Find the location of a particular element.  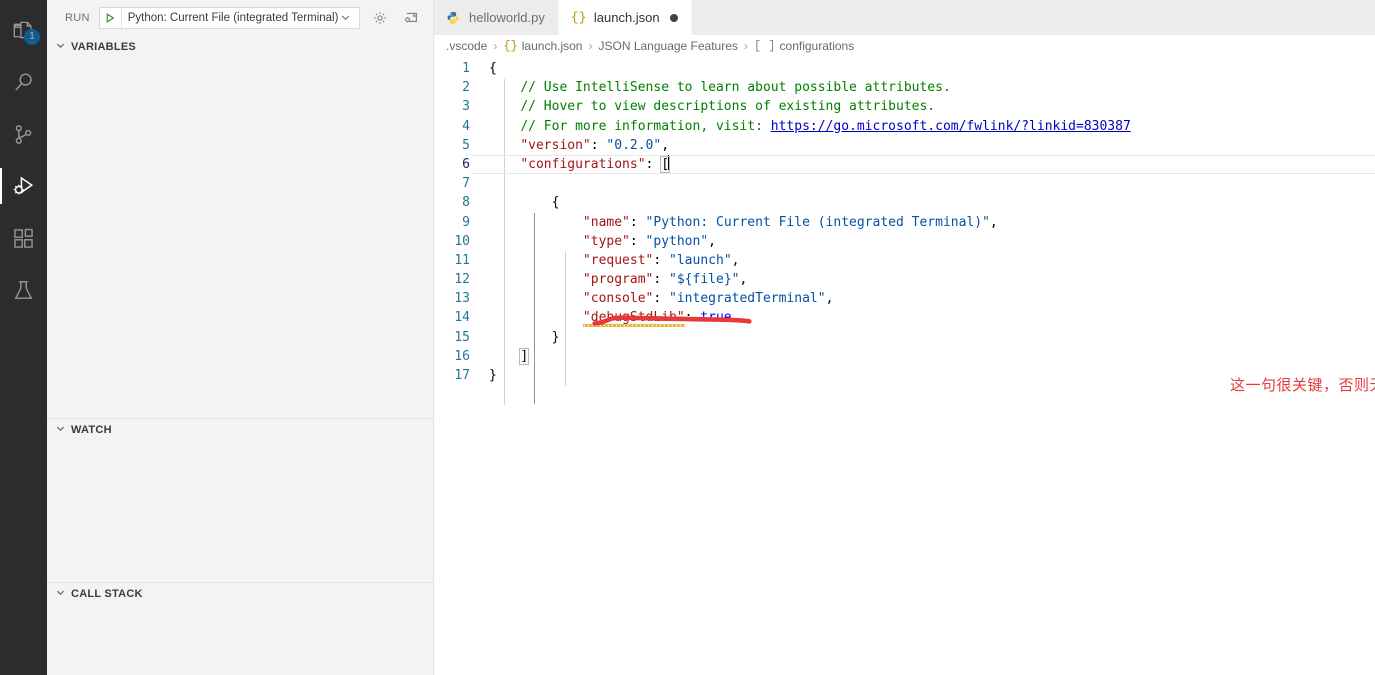

line-content: "request": "launch", is located at coordinates (609, 260).